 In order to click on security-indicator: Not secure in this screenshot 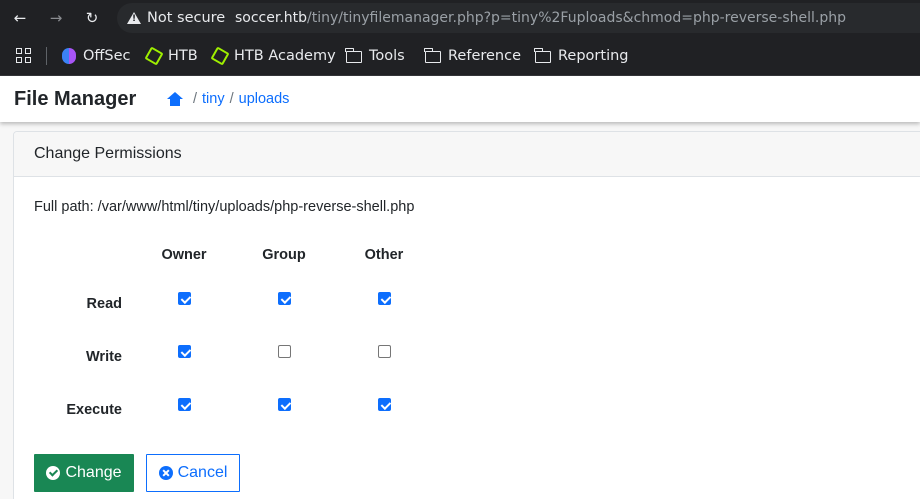, I will do `click(176, 18)`.